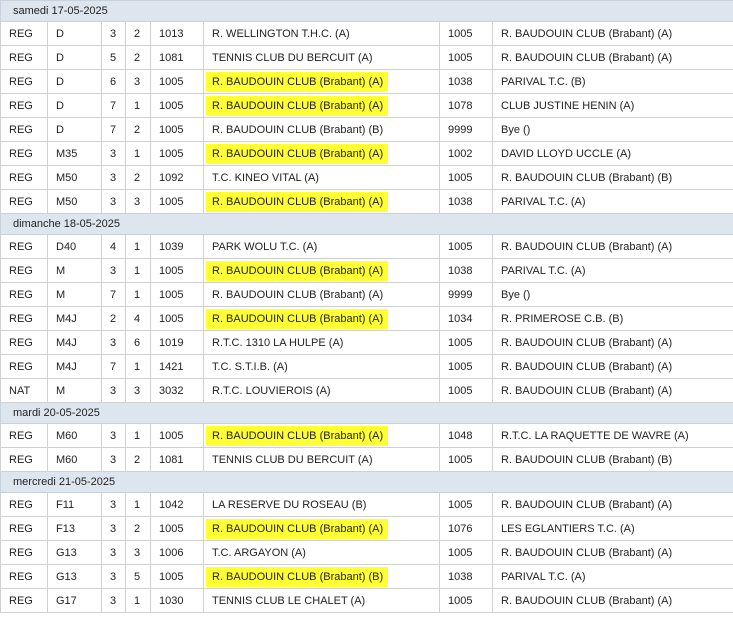  Describe the element at coordinates (177, 366) in the screenshot. I see `home-club-number-cell: 1421` at that location.